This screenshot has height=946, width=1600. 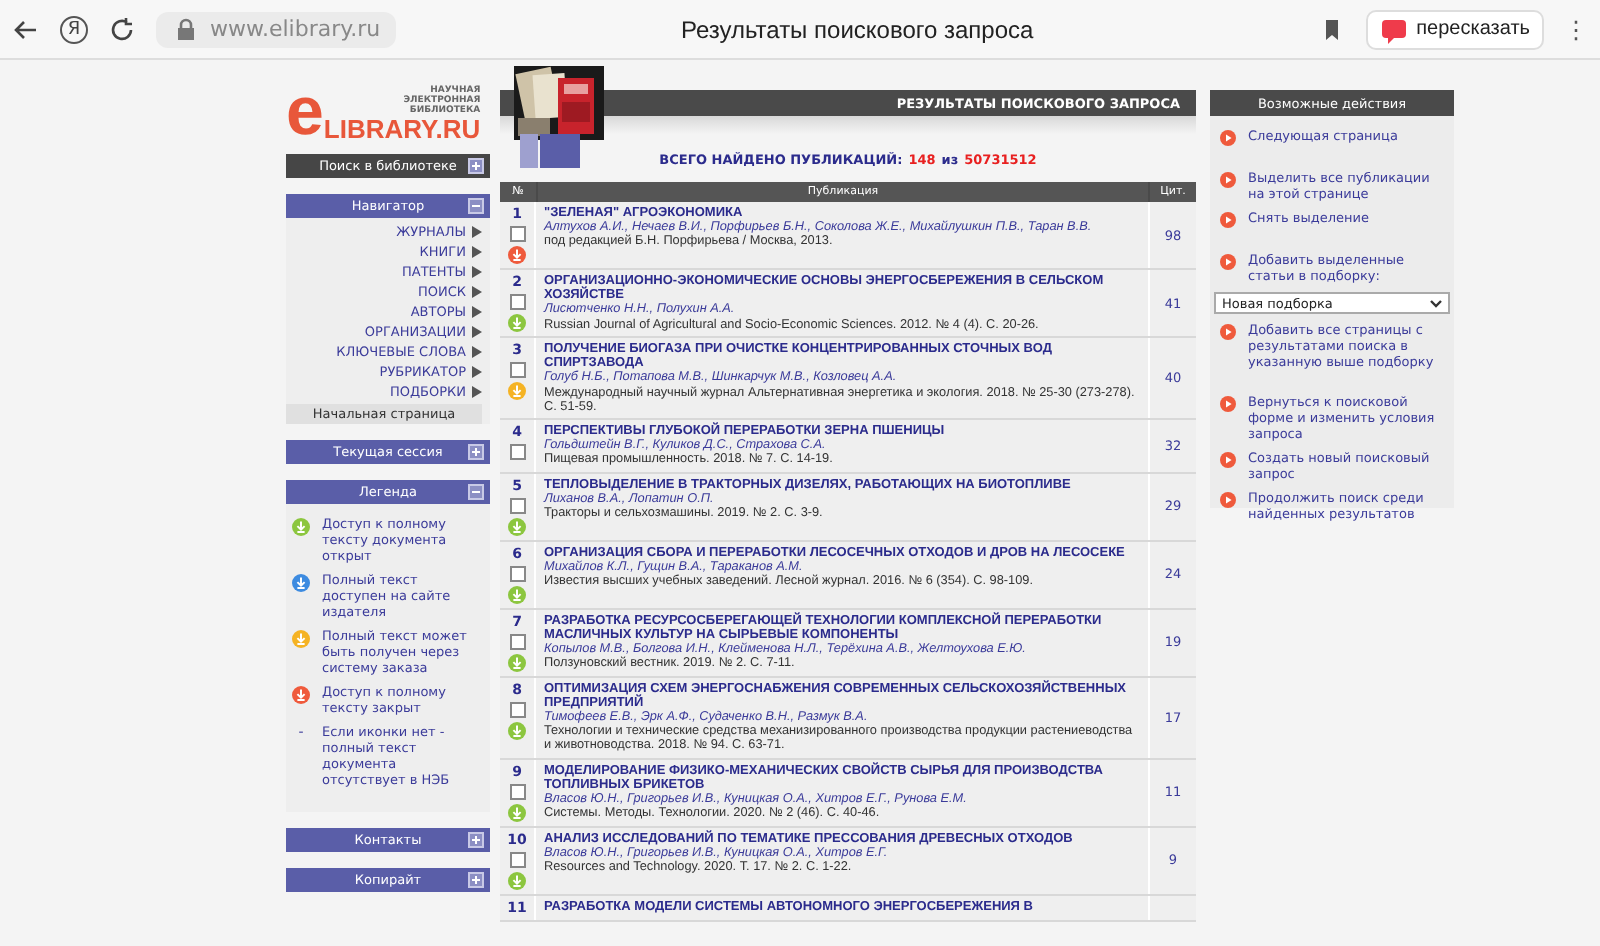 What do you see at coordinates (1576, 29) in the screenshot?
I see `menu-icon: ⋮` at bounding box center [1576, 29].